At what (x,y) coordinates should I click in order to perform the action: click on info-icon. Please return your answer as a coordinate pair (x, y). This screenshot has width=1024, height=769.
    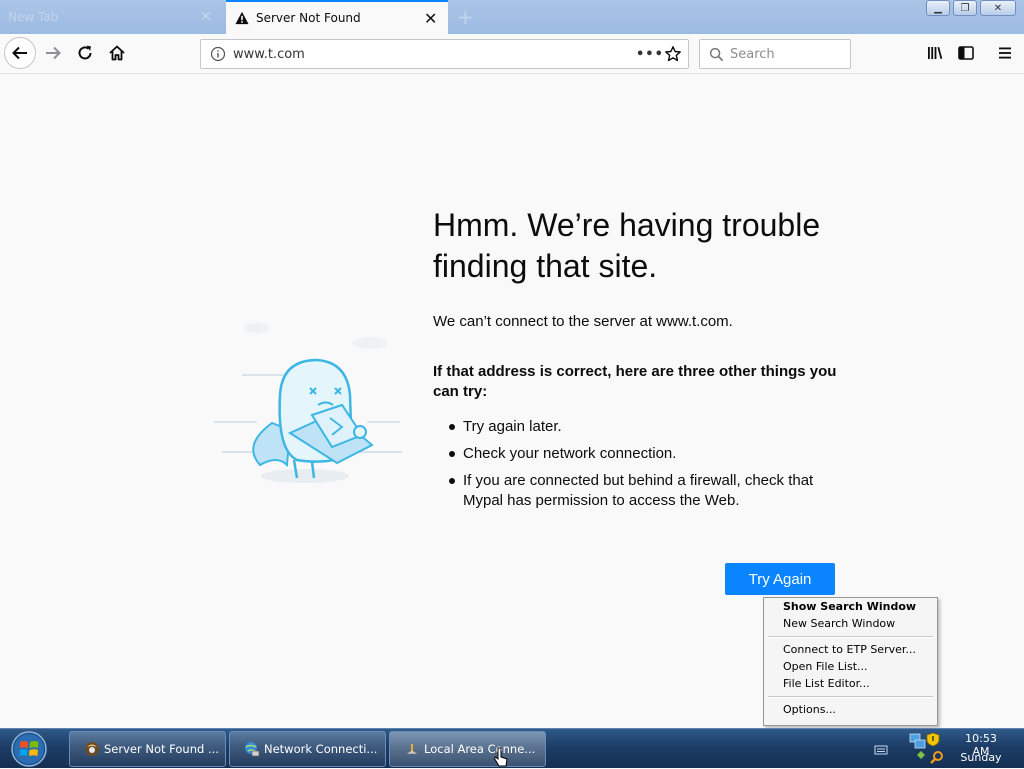
    Looking at the image, I should click on (218, 54).